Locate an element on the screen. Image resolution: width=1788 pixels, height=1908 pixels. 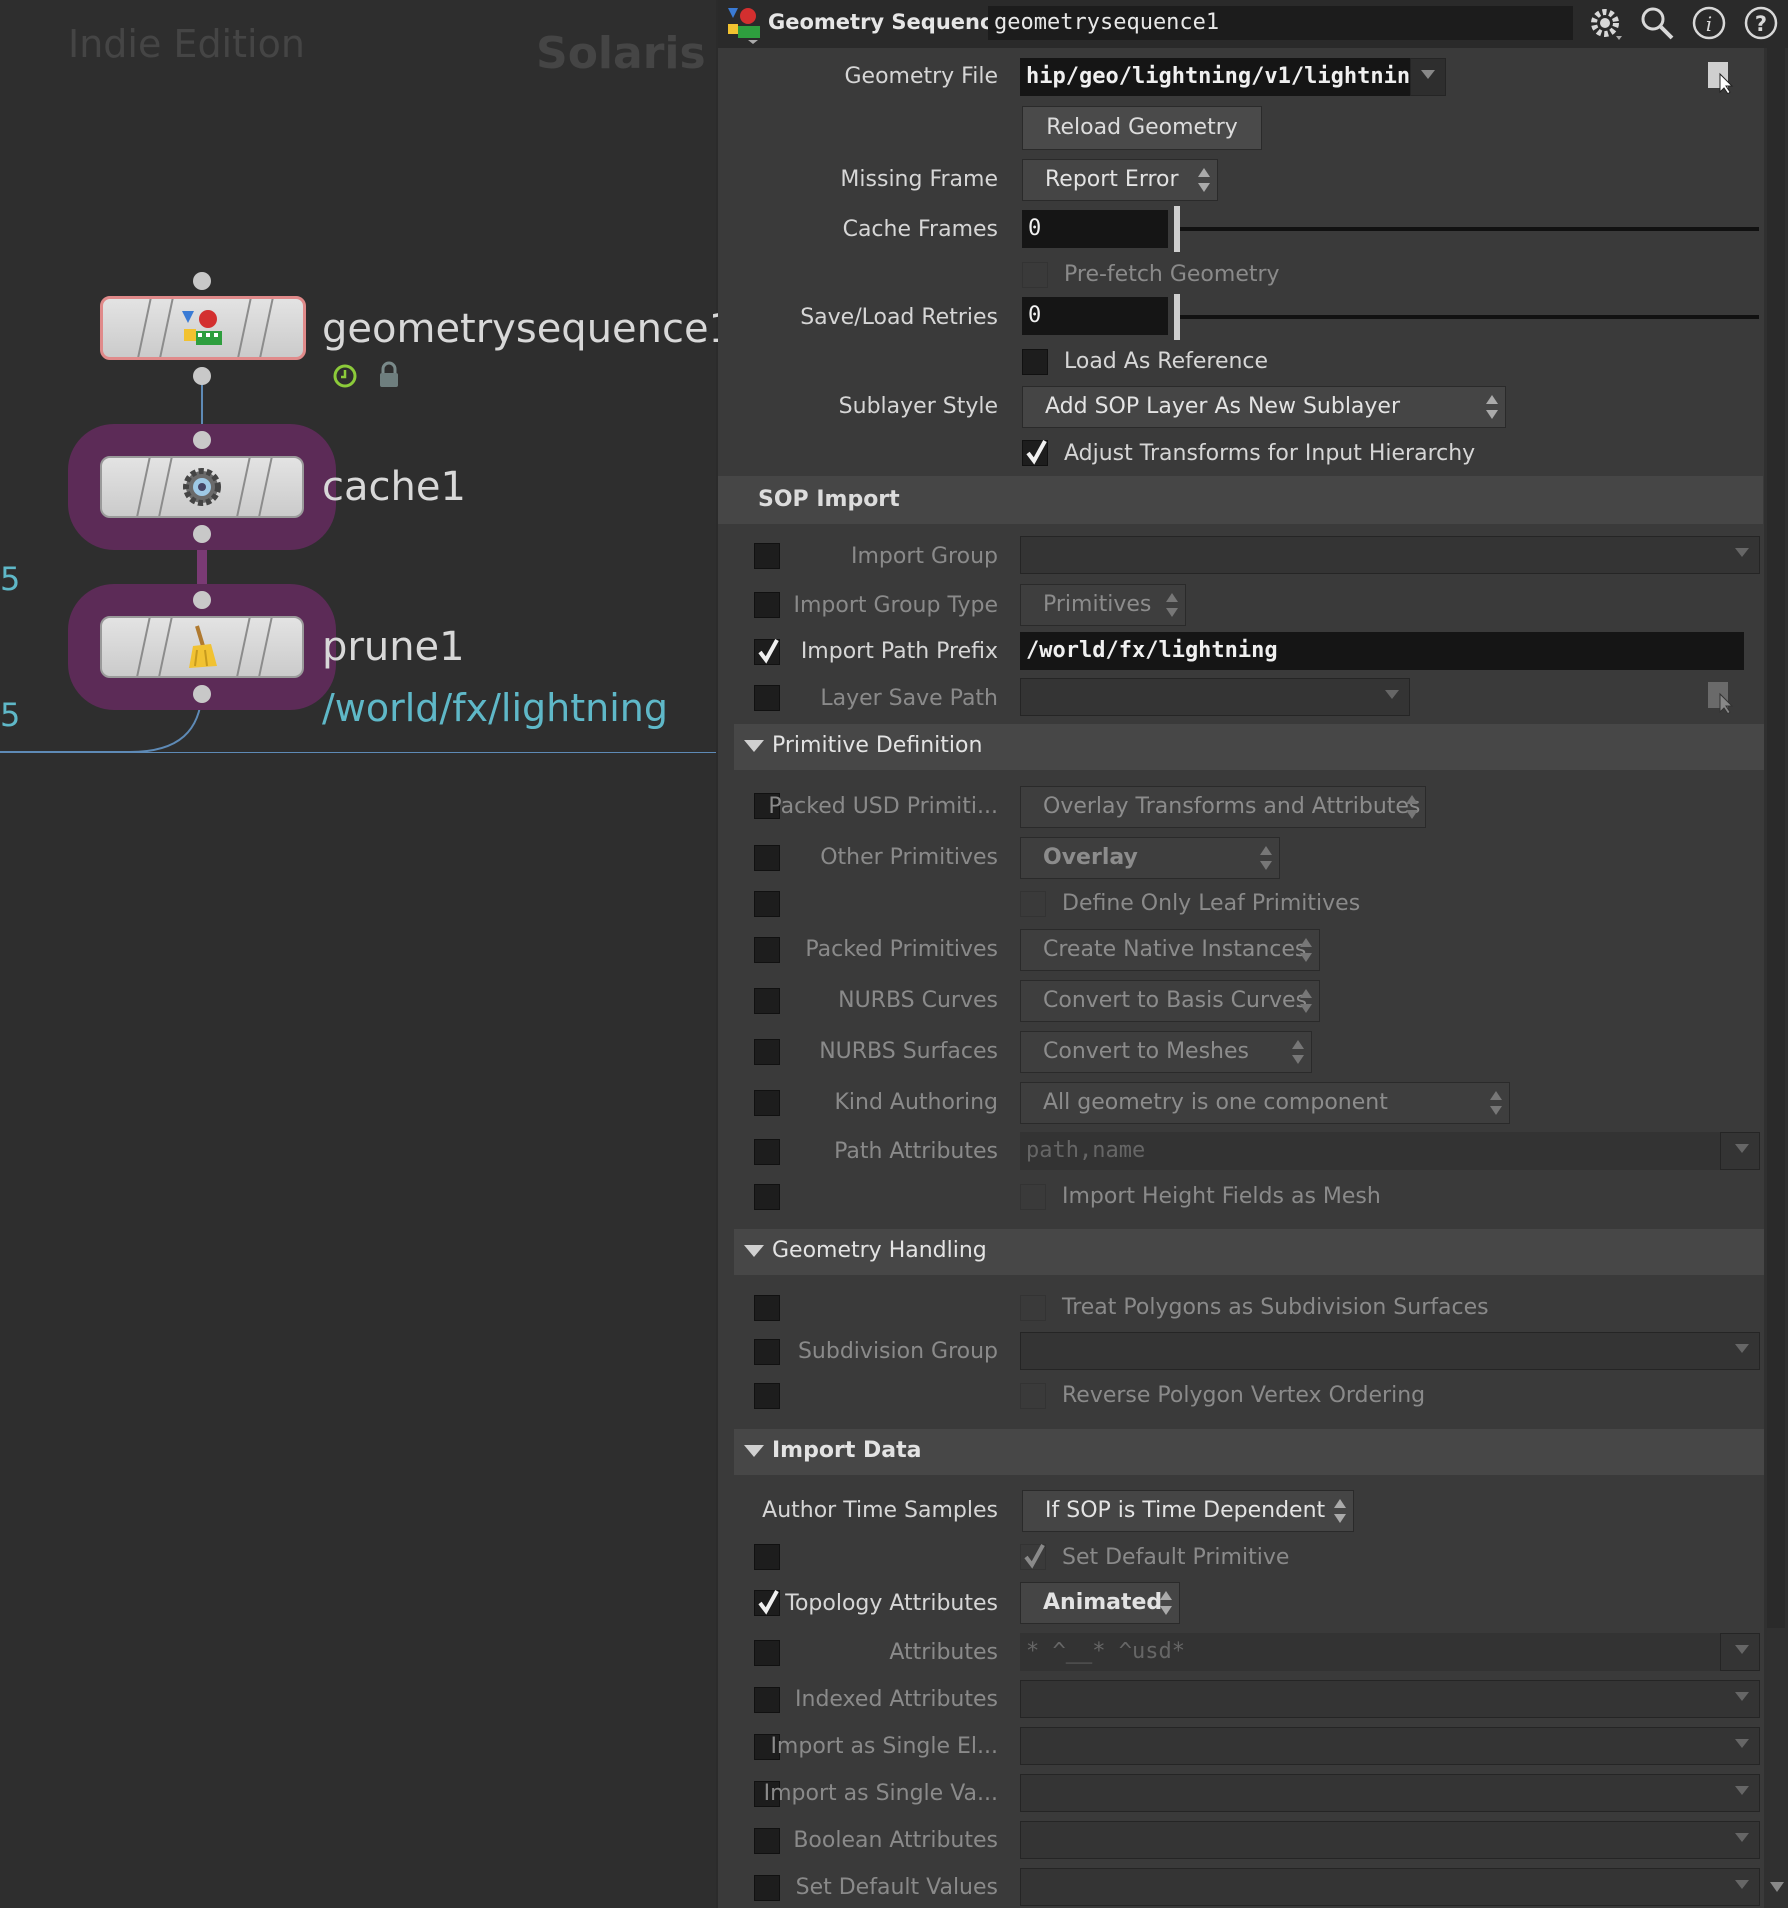
boolean-attributes-enable is located at coordinates (767, 1841).